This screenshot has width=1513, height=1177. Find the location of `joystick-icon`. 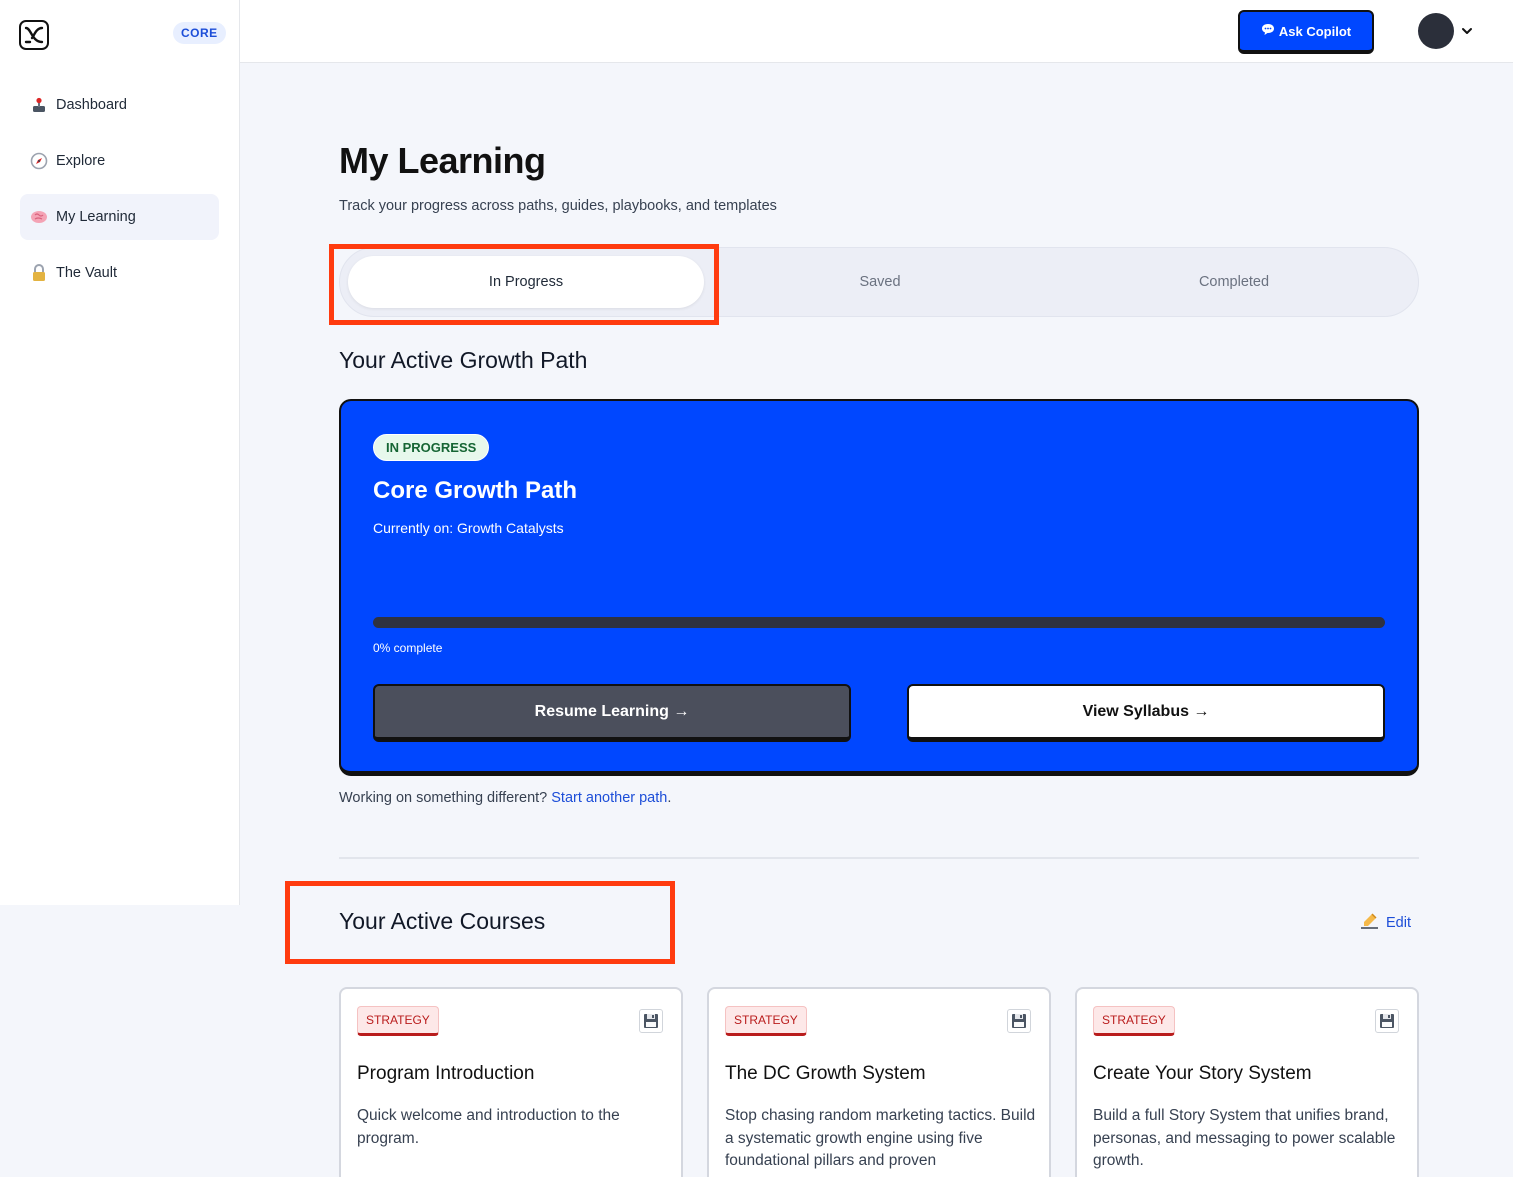

joystick-icon is located at coordinates (39, 105).